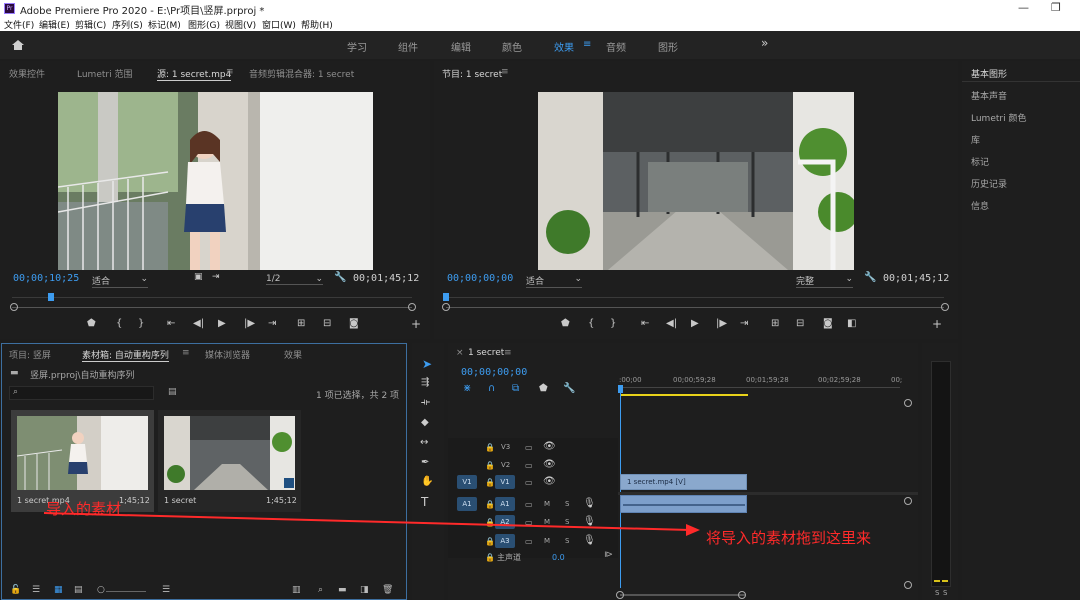 The height and width of the screenshot is (600, 1080). What do you see at coordinates (989, 95) in the screenshot?
I see `panel-essential-sound: 基本声音` at bounding box center [989, 95].